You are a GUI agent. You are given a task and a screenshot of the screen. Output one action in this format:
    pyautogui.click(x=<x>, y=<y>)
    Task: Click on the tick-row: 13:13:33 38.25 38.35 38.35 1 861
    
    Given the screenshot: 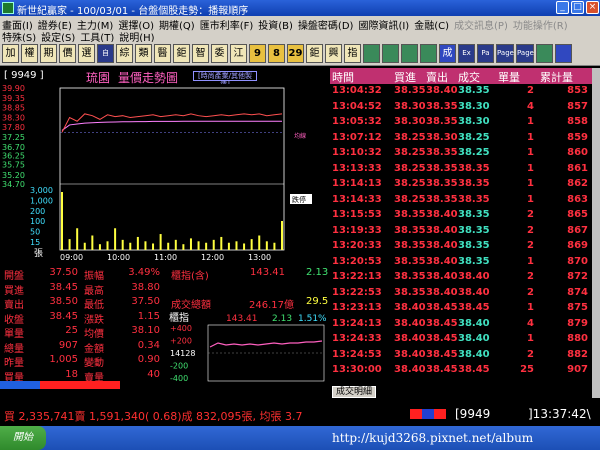 What is the action you would take?
    pyautogui.click(x=461, y=170)
    